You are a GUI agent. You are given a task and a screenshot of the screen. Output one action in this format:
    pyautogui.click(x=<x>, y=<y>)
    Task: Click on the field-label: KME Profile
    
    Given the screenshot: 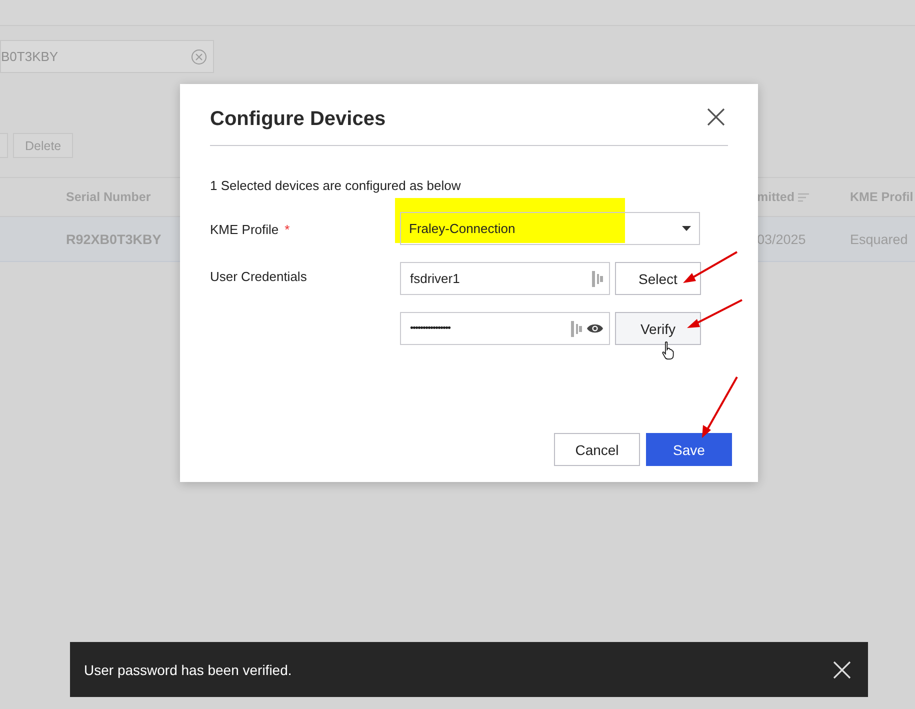 What is the action you would take?
    pyautogui.click(x=244, y=229)
    